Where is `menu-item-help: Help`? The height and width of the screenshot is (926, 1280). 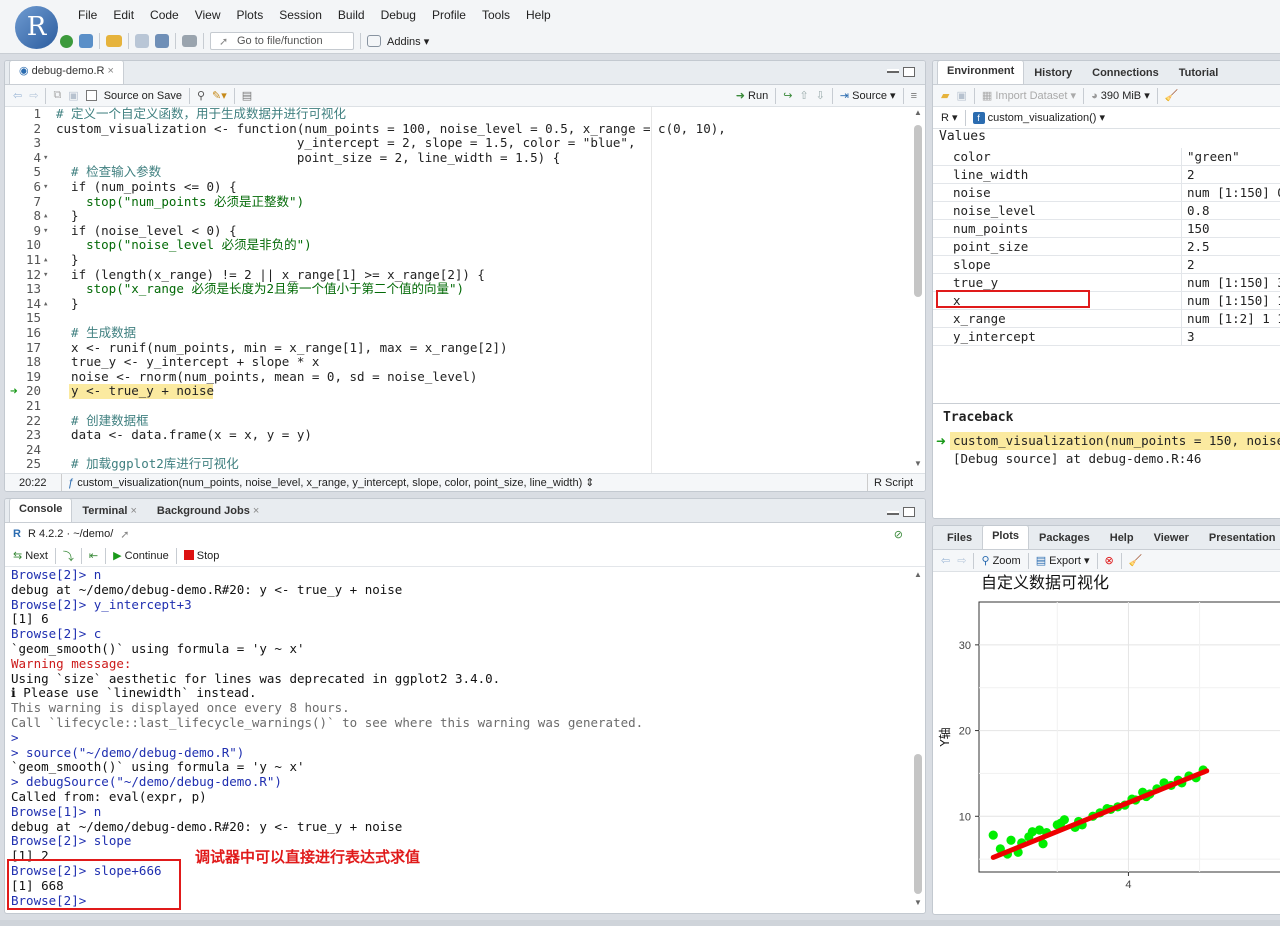
menu-item-help: Help is located at coordinates (538, 15).